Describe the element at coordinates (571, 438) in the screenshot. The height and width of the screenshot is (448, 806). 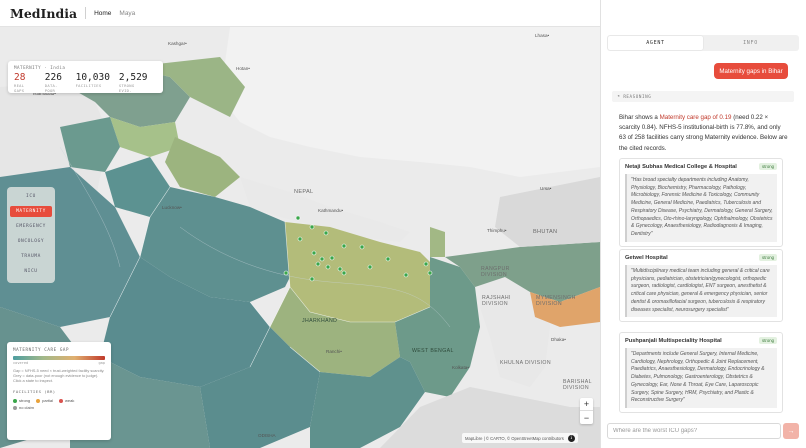
I see `info-icon: i` at that location.